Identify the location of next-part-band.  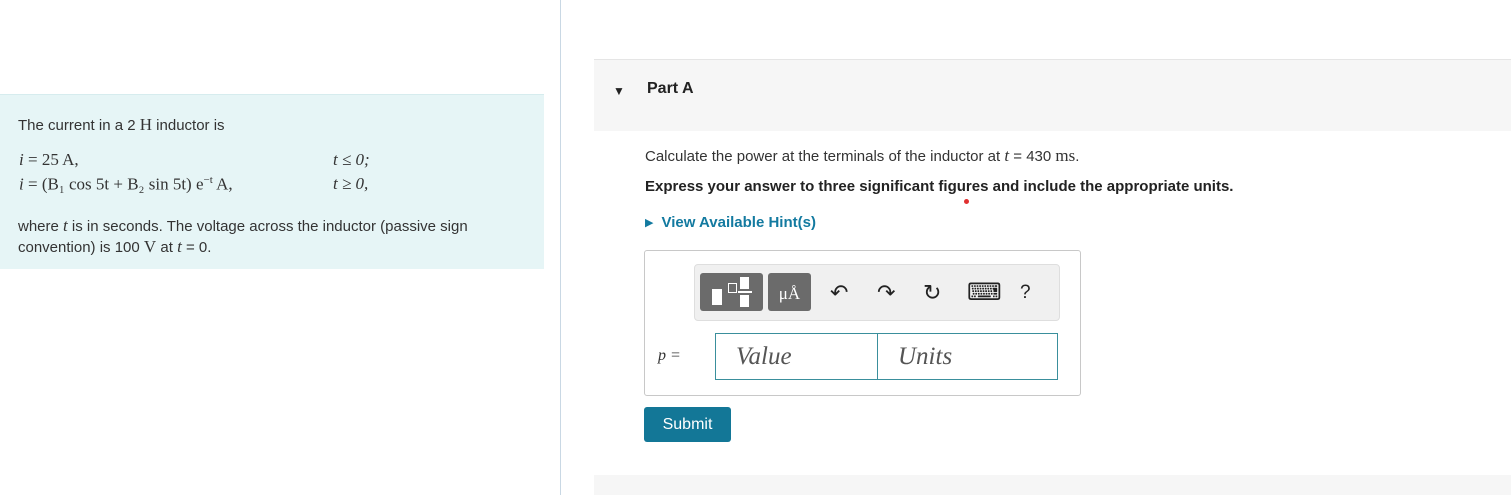
(1052, 485).